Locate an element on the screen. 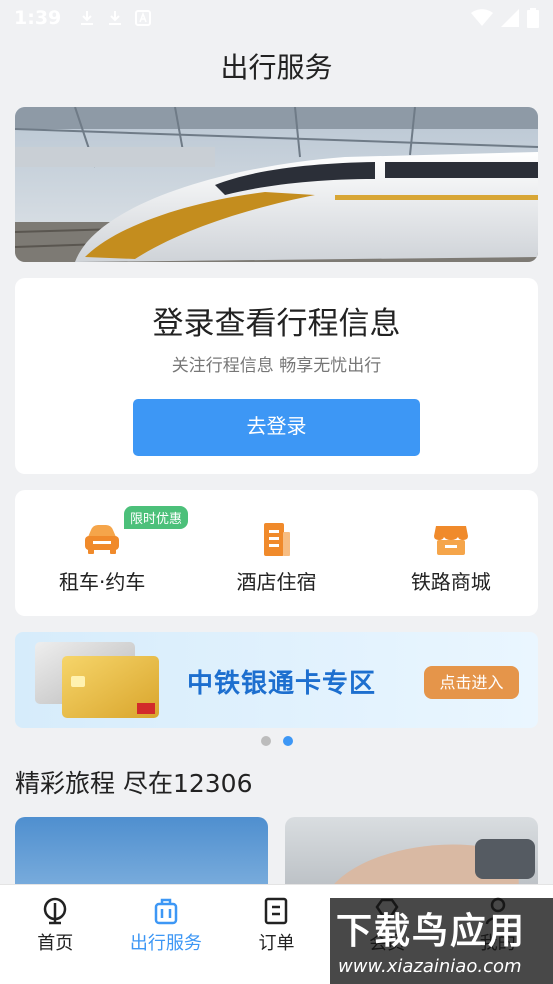  service-hotel: 酒店住宿 is located at coordinates (276, 553).